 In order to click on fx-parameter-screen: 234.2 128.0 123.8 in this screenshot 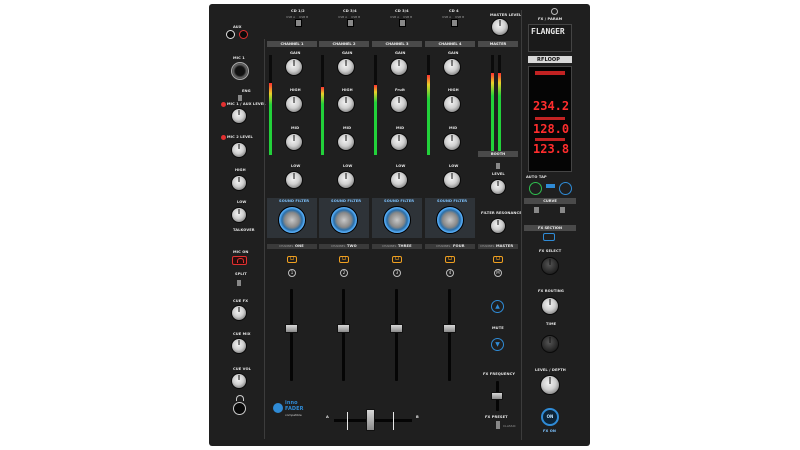, I will do `click(550, 119)`.